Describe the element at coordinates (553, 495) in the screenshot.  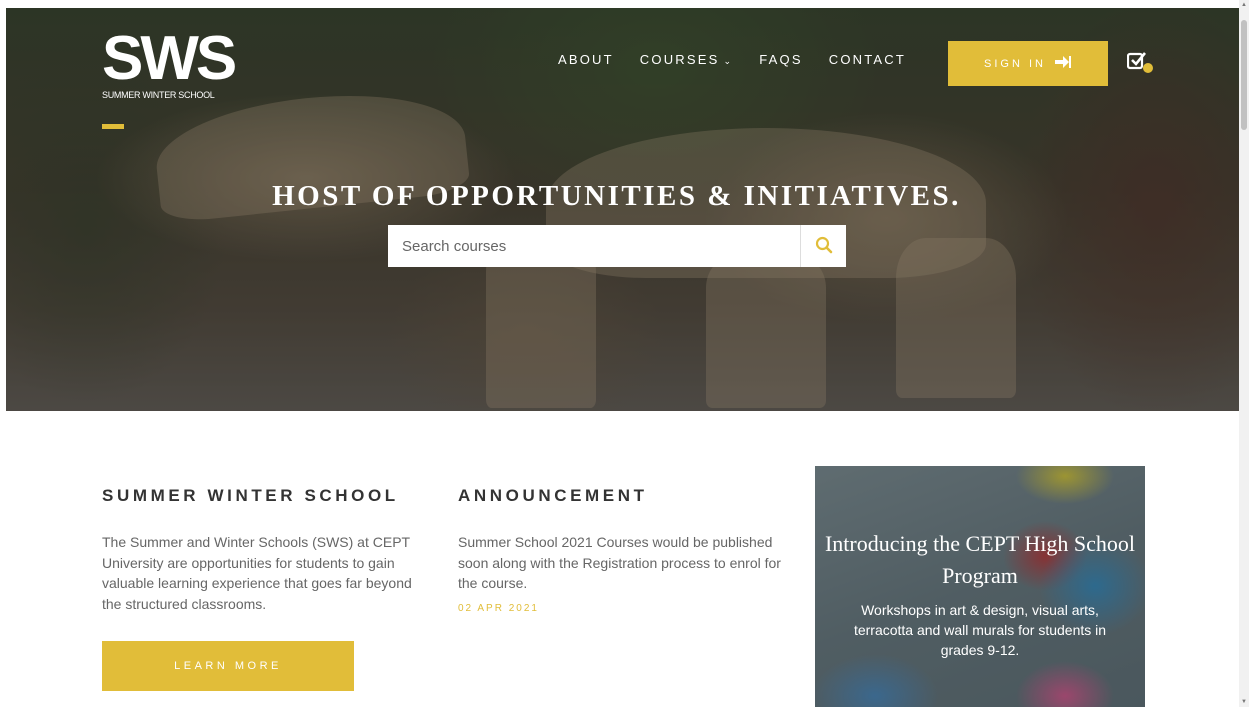
I see `announcement-heading: ANNOUNCEMENT` at that location.